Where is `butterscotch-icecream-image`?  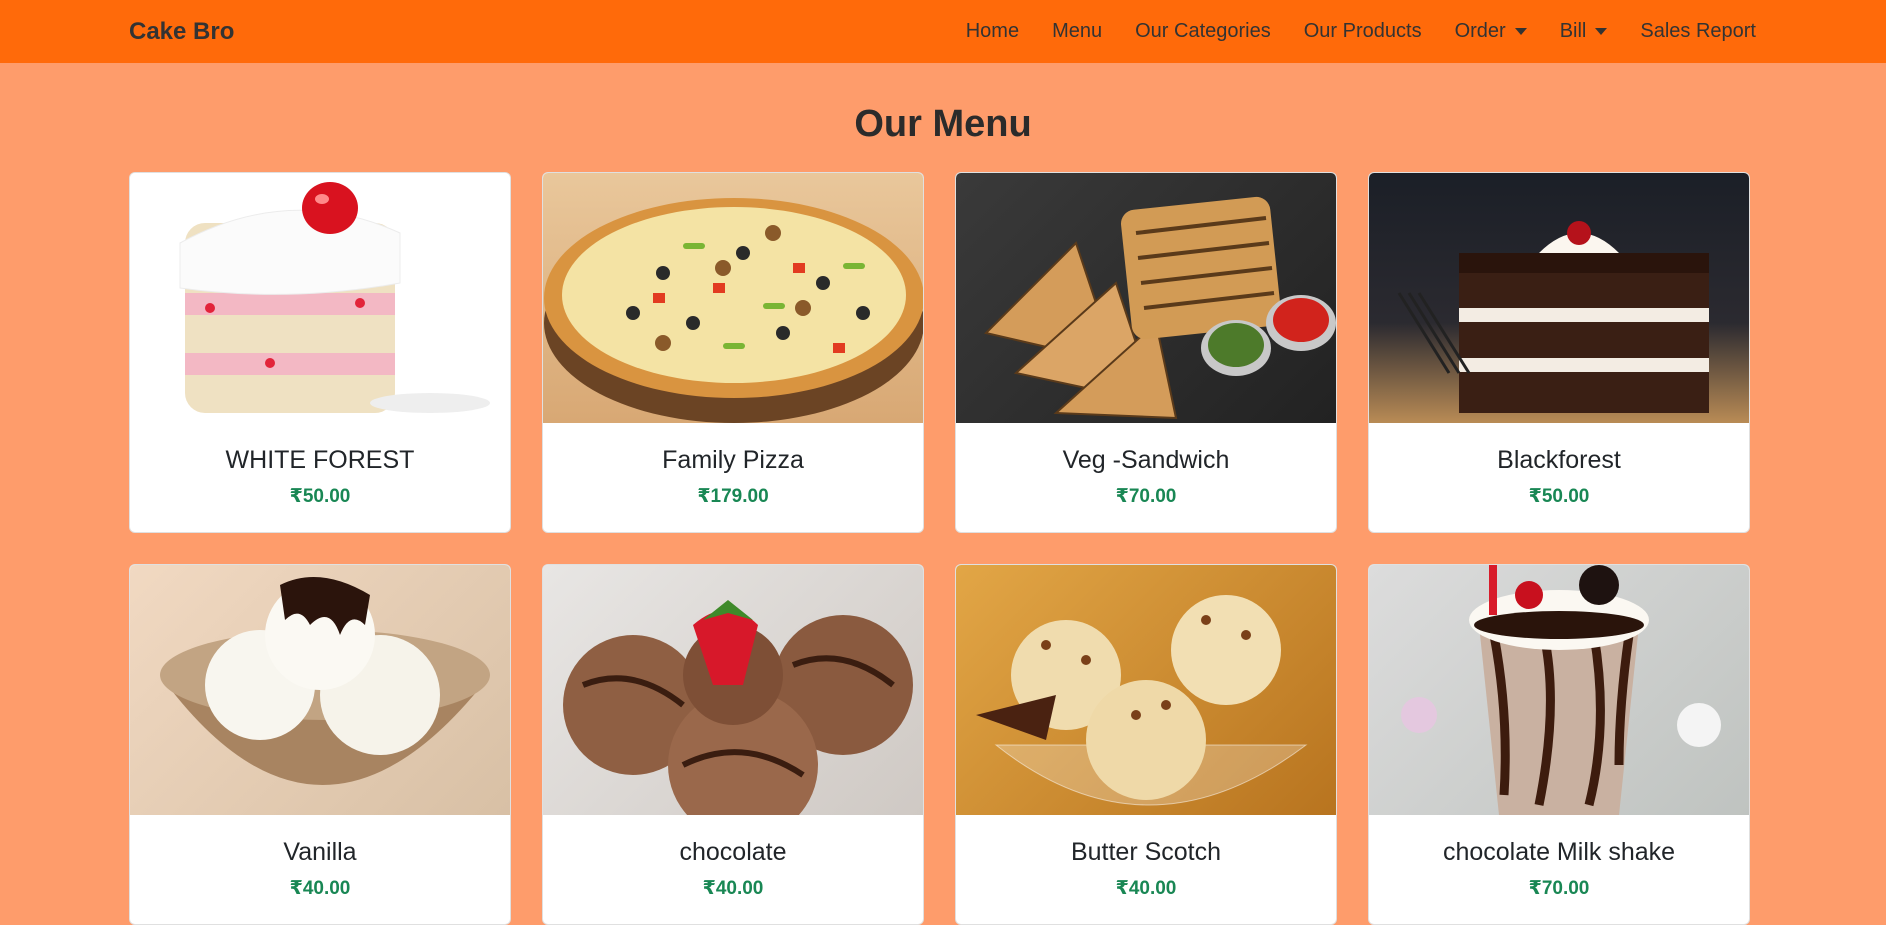
butterscotch-icecream-image is located at coordinates (1146, 690).